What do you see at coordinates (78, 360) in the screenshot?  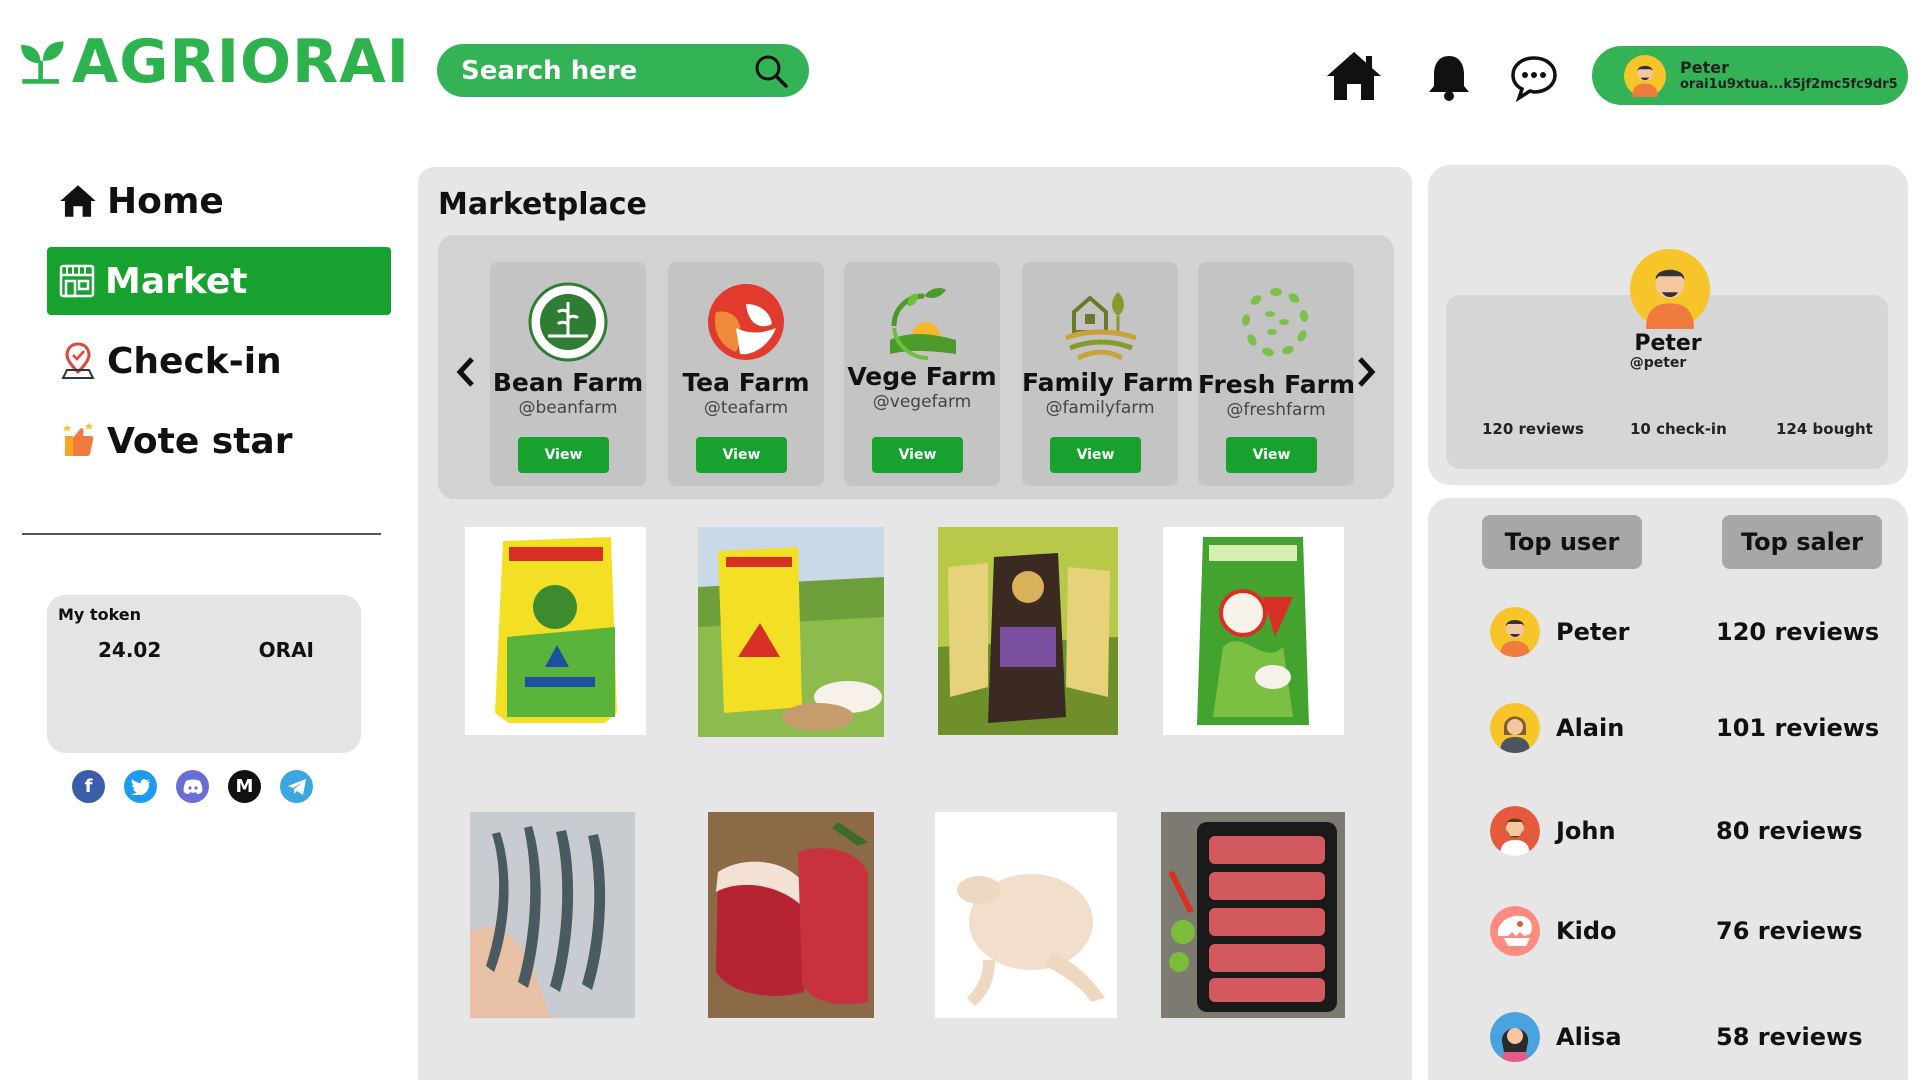 I see `map-pin-icon` at bounding box center [78, 360].